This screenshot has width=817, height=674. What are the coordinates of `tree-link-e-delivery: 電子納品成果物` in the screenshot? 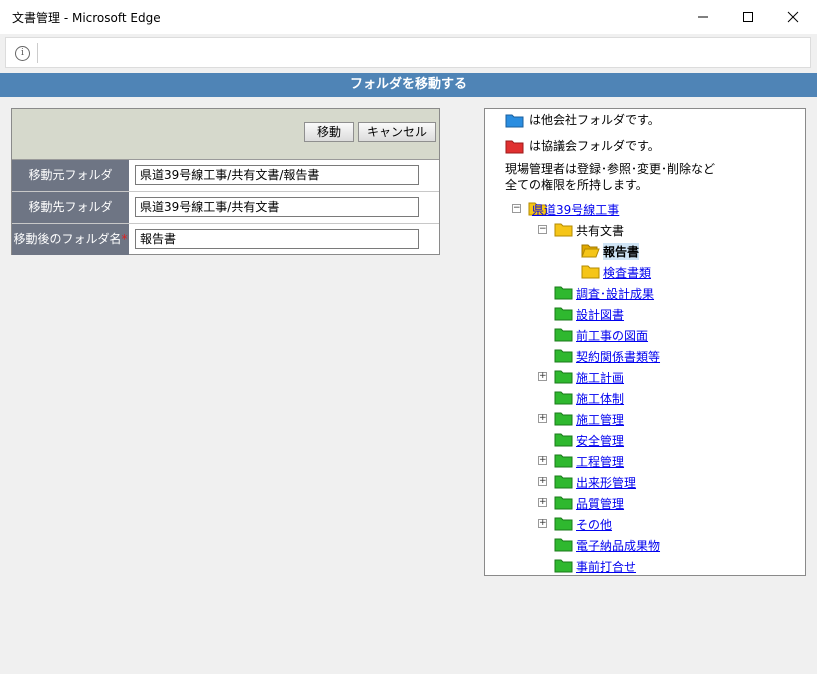 It's located at (618, 545).